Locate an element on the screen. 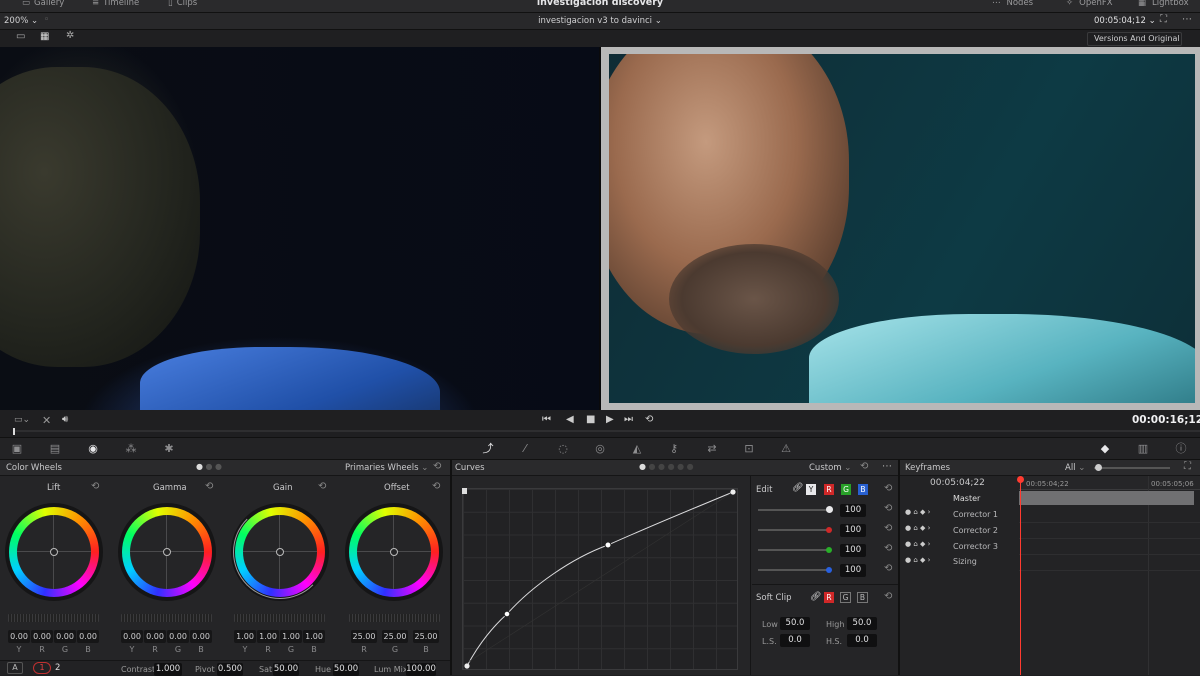 This screenshot has height=676, width=1200. playhead is located at coordinates (1020, 577).